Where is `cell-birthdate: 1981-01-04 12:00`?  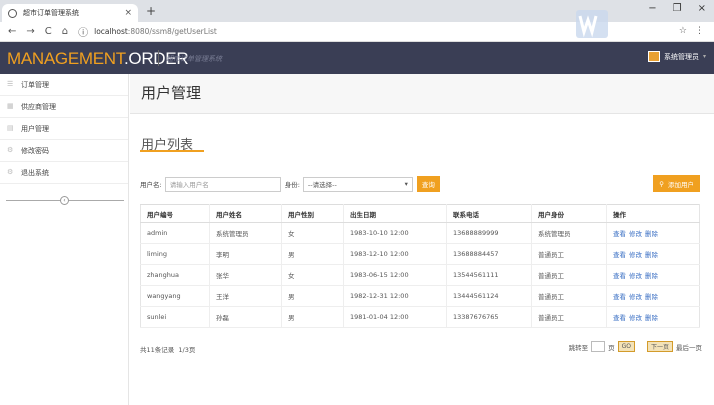
cell-birthdate: 1981-01-04 12:00 is located at coordinates (395, 317).